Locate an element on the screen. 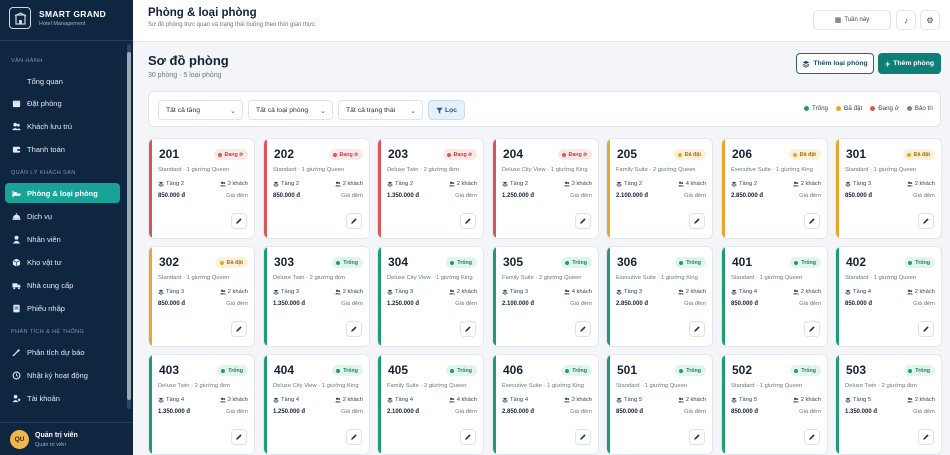 The image size is (950, 455). sidebar-item-label: Tổng quan is located at coordinates (45, 81).